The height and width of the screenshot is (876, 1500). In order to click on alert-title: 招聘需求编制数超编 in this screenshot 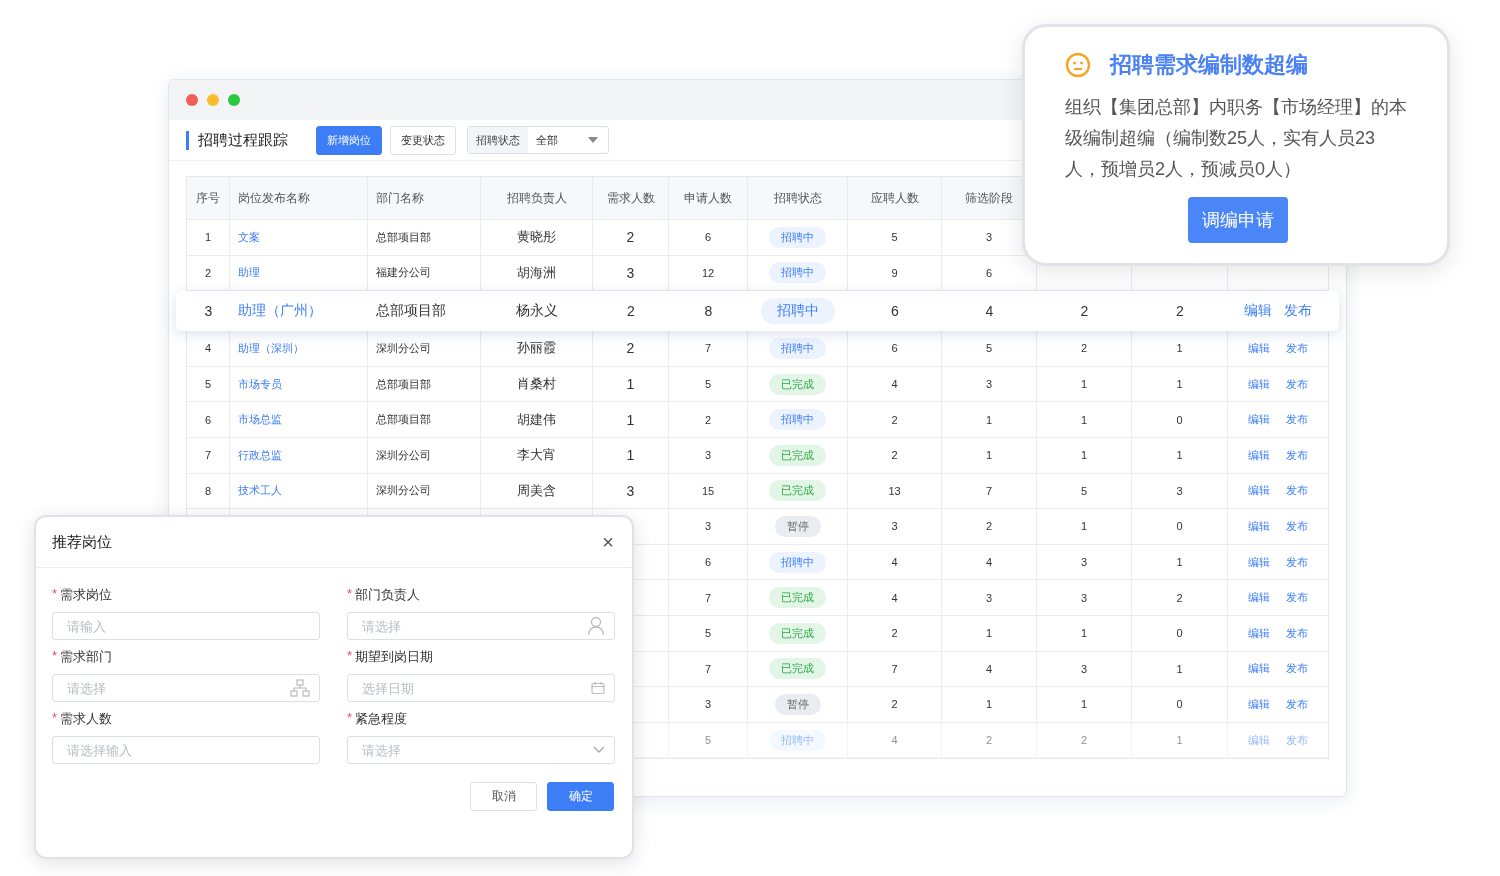, I will do `click(1209, 65)`.